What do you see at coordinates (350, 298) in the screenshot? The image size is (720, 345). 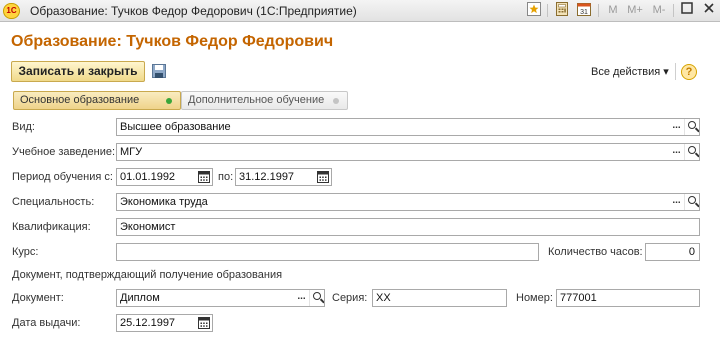 I see `series-label: Серия:` at bounding box center [350, 298].